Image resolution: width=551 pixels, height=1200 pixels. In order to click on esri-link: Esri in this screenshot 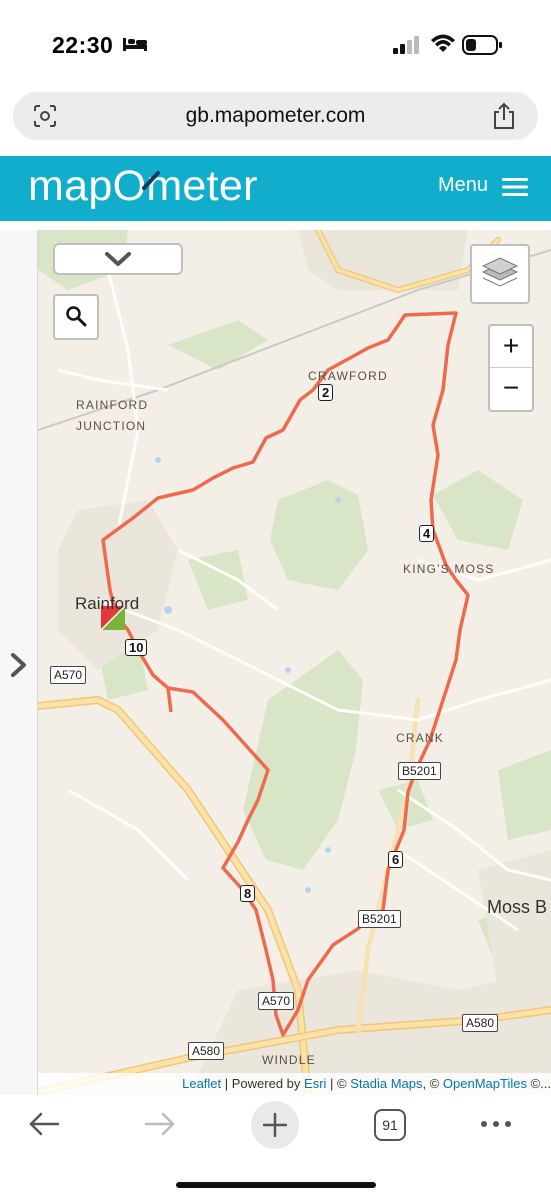, I will do `click(315, 1083)`.